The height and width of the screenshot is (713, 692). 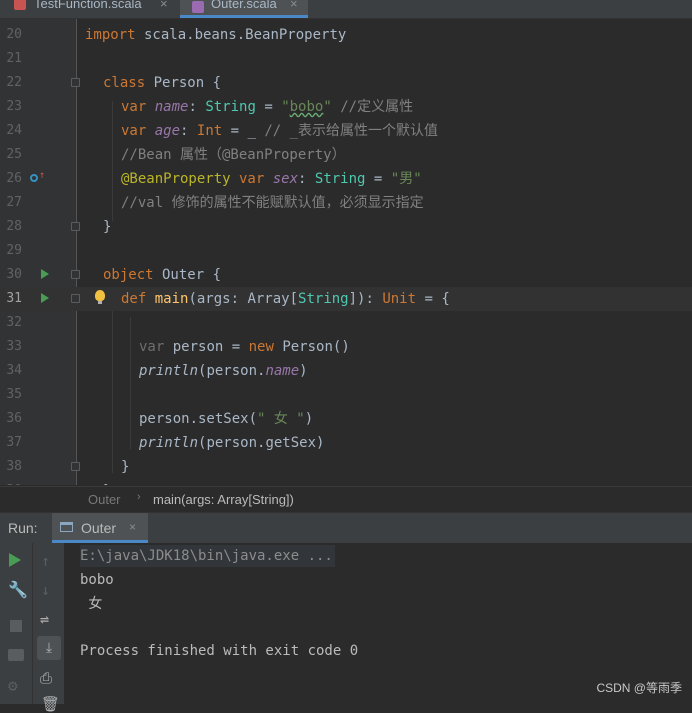 I want to click on punctuation: :, so click(x=197, y=107).